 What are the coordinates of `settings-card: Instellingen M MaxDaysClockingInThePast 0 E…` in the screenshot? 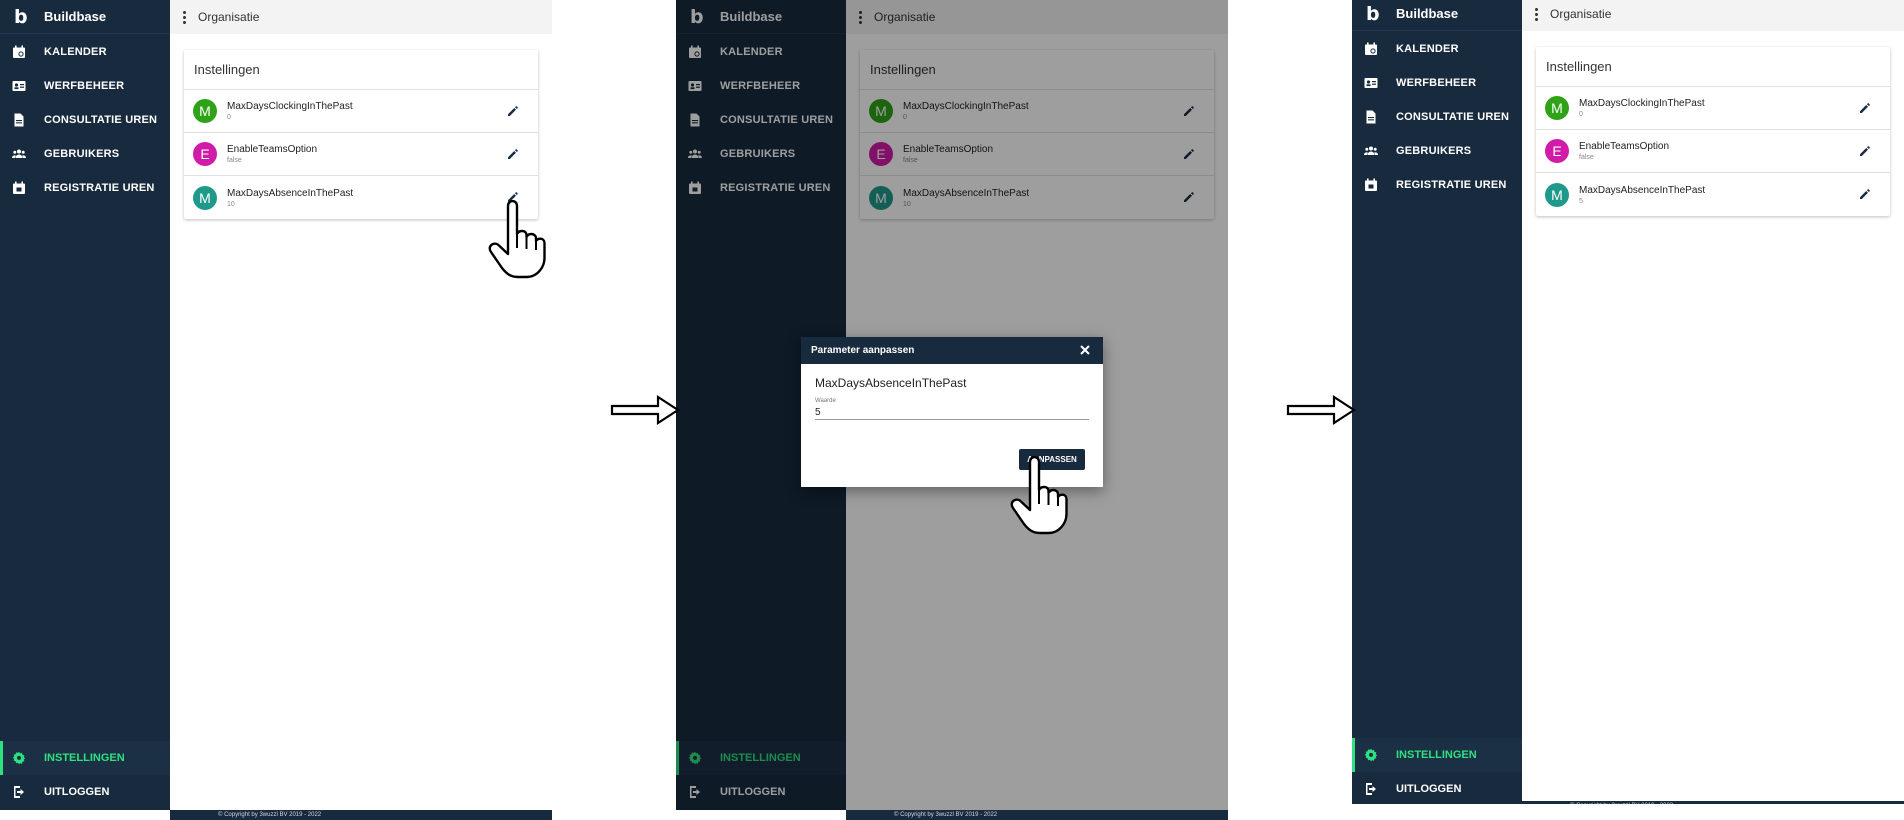 It's located at (361, 134).